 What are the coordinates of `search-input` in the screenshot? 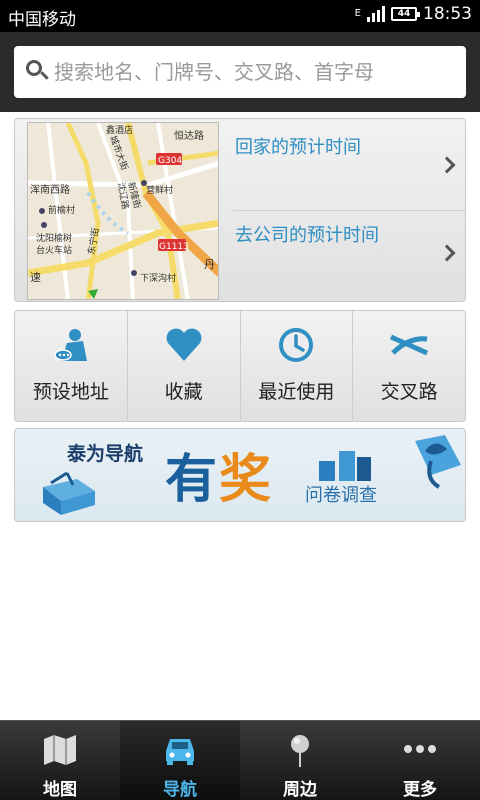 It's located at (254, 72).